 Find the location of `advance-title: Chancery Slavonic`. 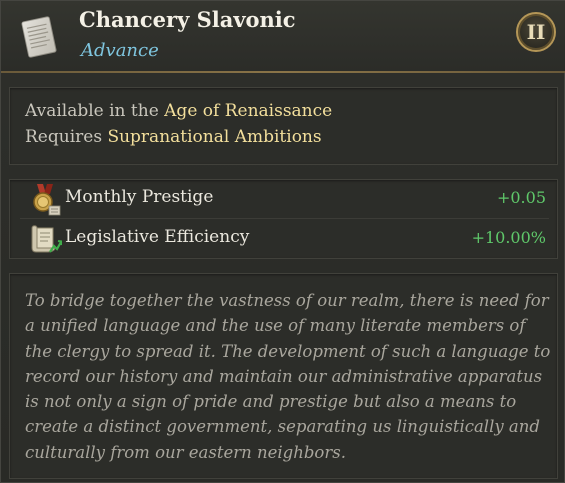

advance-title: Chancery Slavonic is located at coordinates (187, 19).